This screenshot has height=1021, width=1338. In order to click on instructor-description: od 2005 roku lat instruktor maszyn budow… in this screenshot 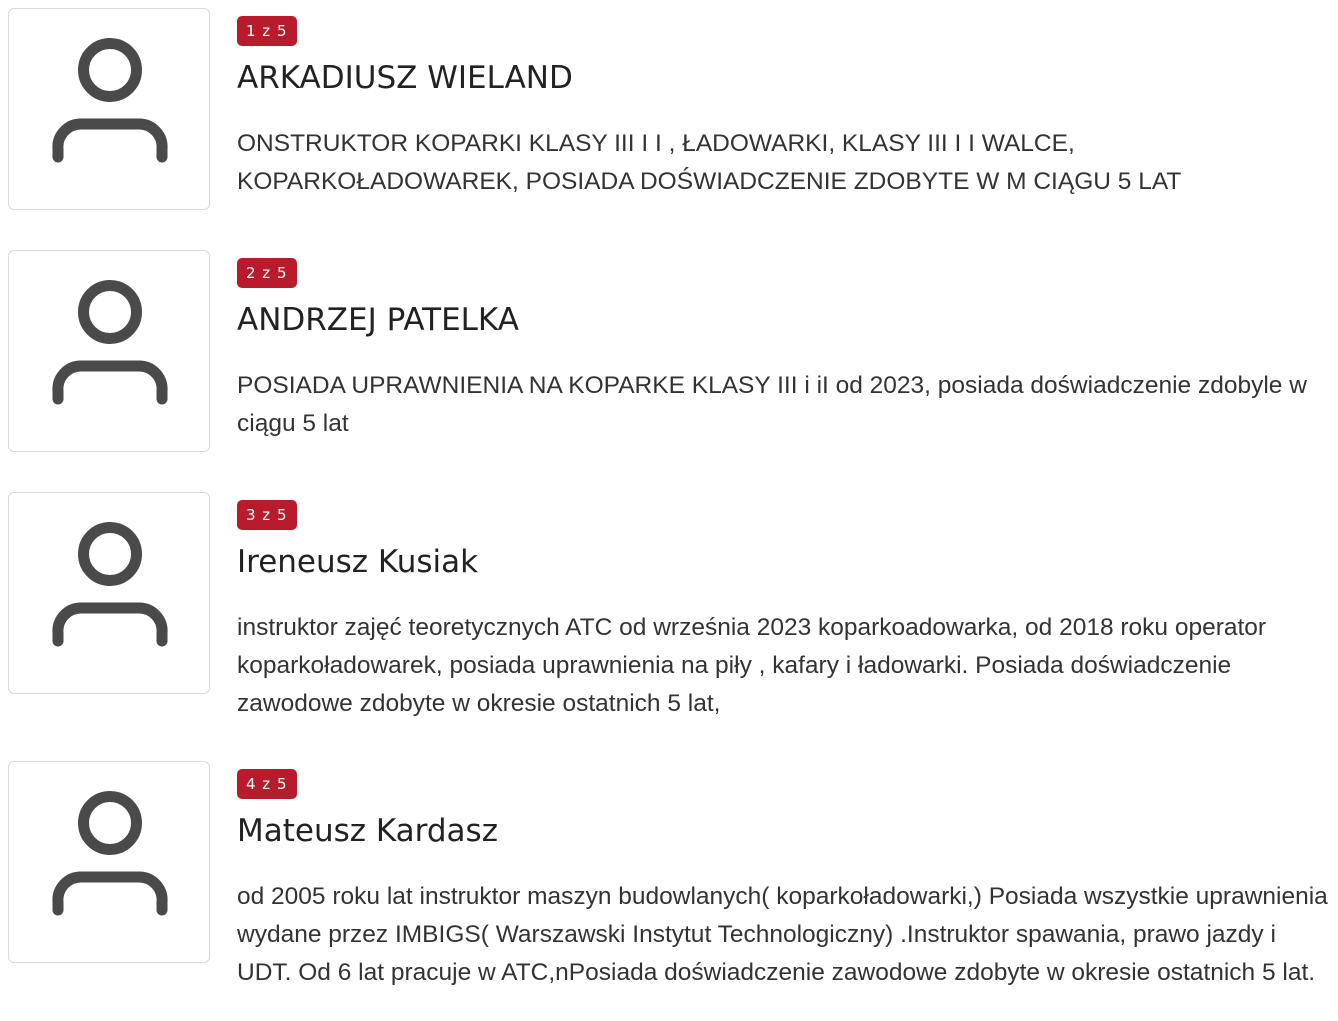, I will do `click(782, 935)`.